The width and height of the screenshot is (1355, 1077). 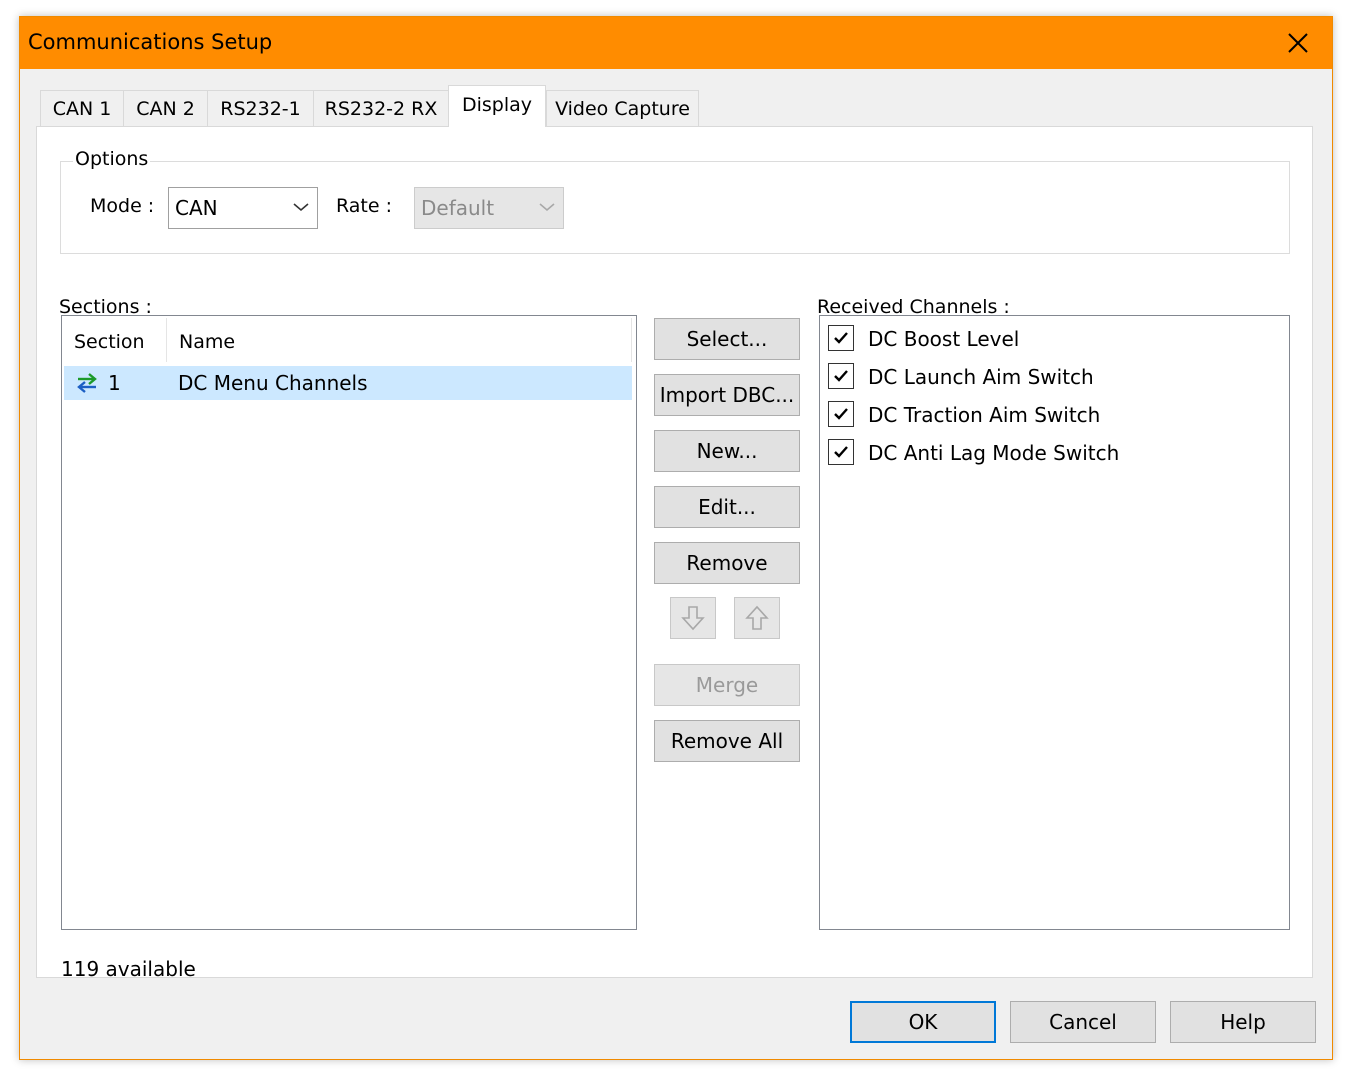 I want to click on ok-button: OK, so click(x=923, y=1022).